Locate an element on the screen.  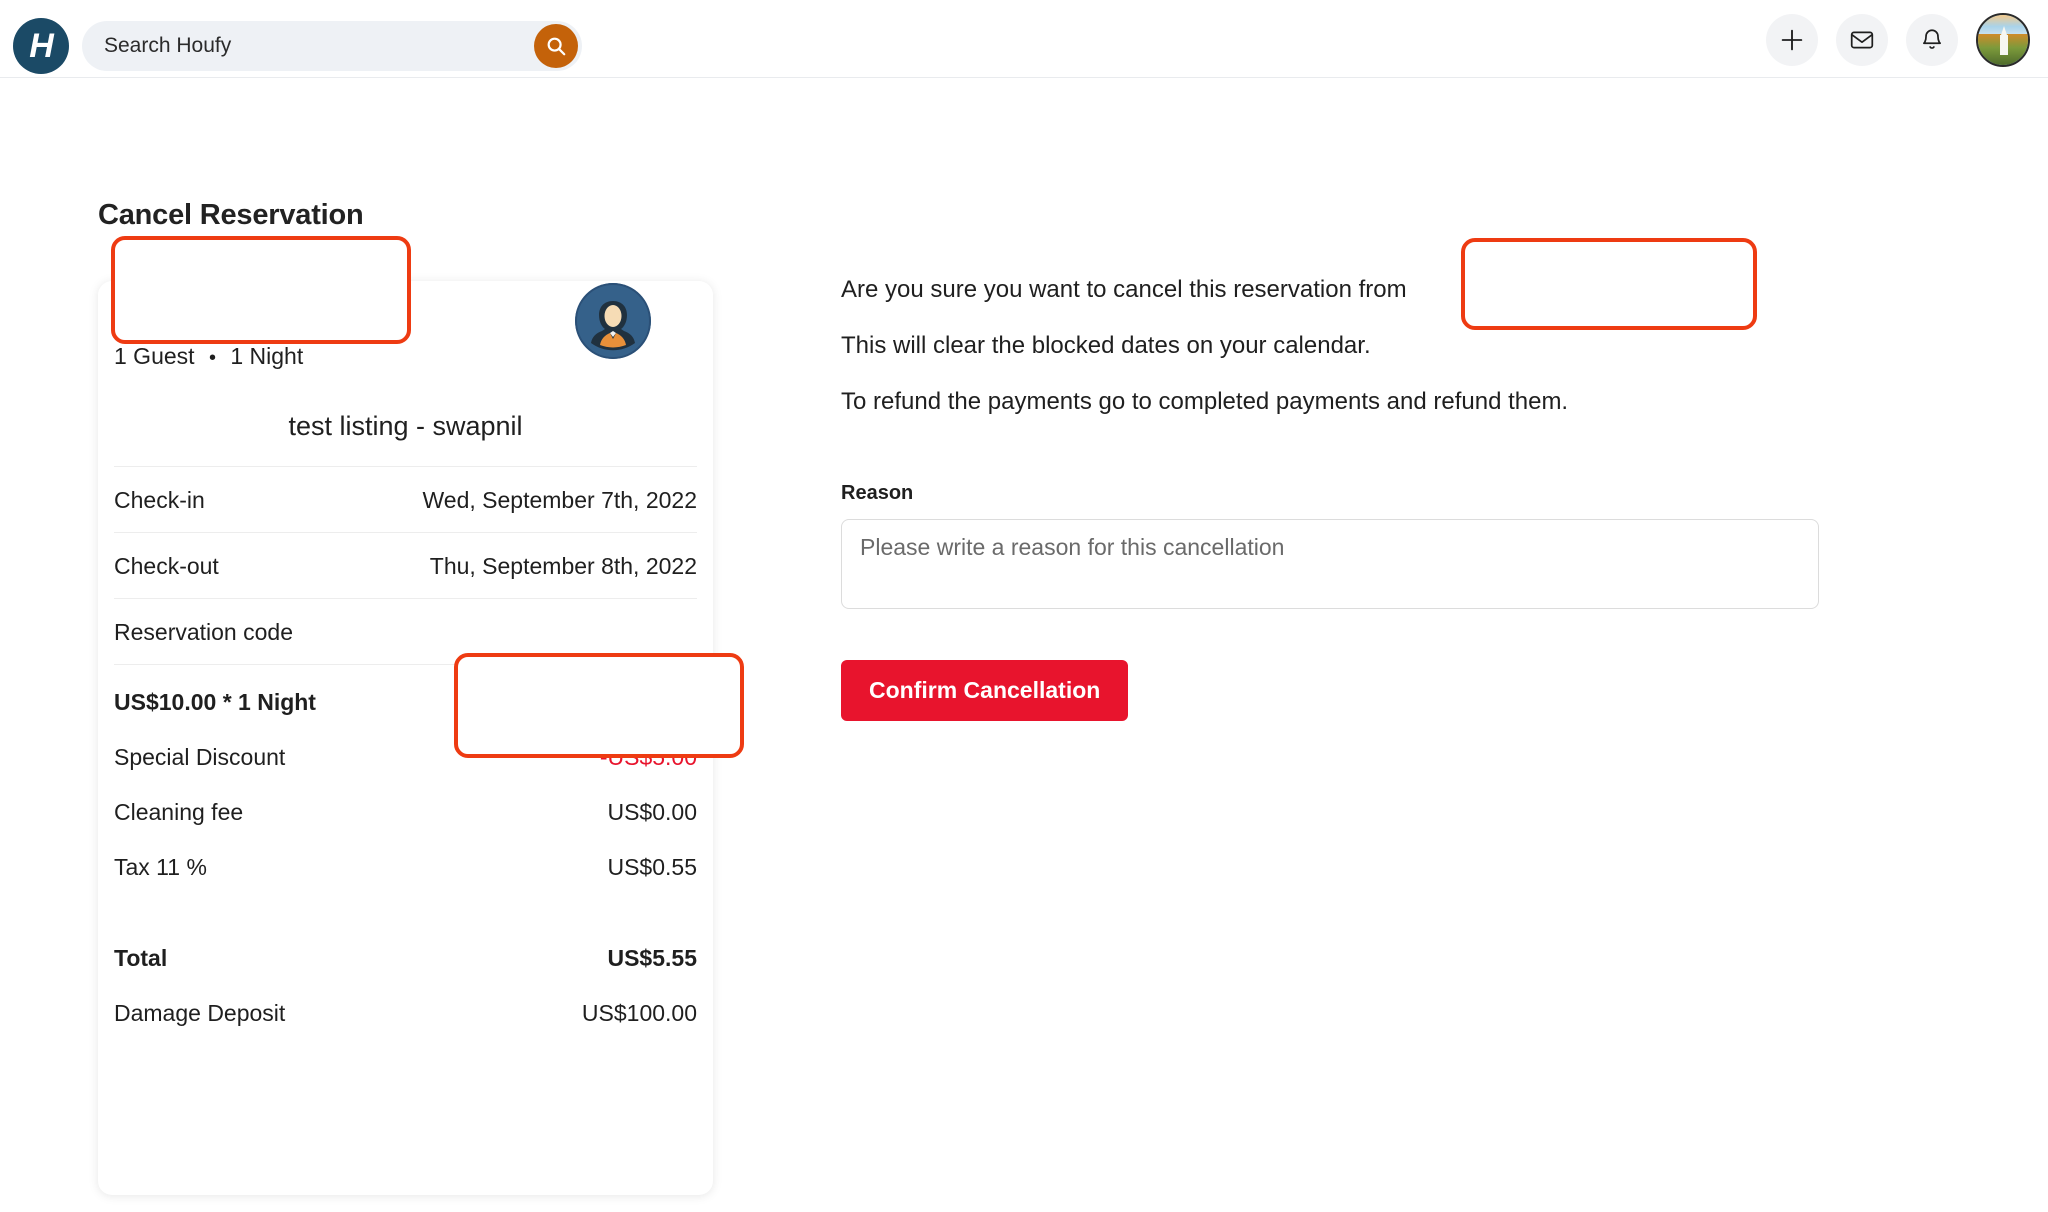
redaction-box-from-name is located at coordinates (1609, 284).